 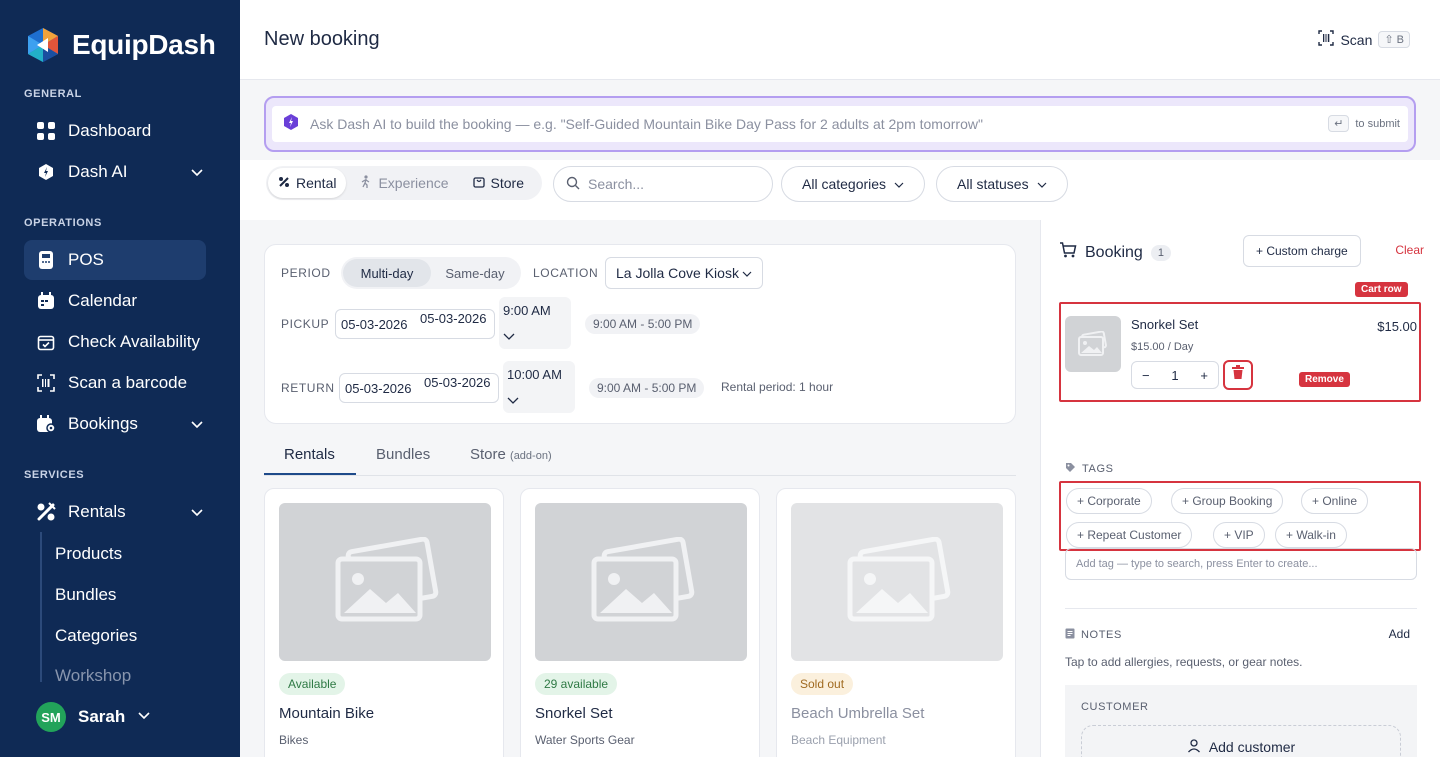 What do you see at coordinates (96, 636) in the screenshot?
I see `sidebar-subitem-categories: Categories` at bounding box center [96, 636].